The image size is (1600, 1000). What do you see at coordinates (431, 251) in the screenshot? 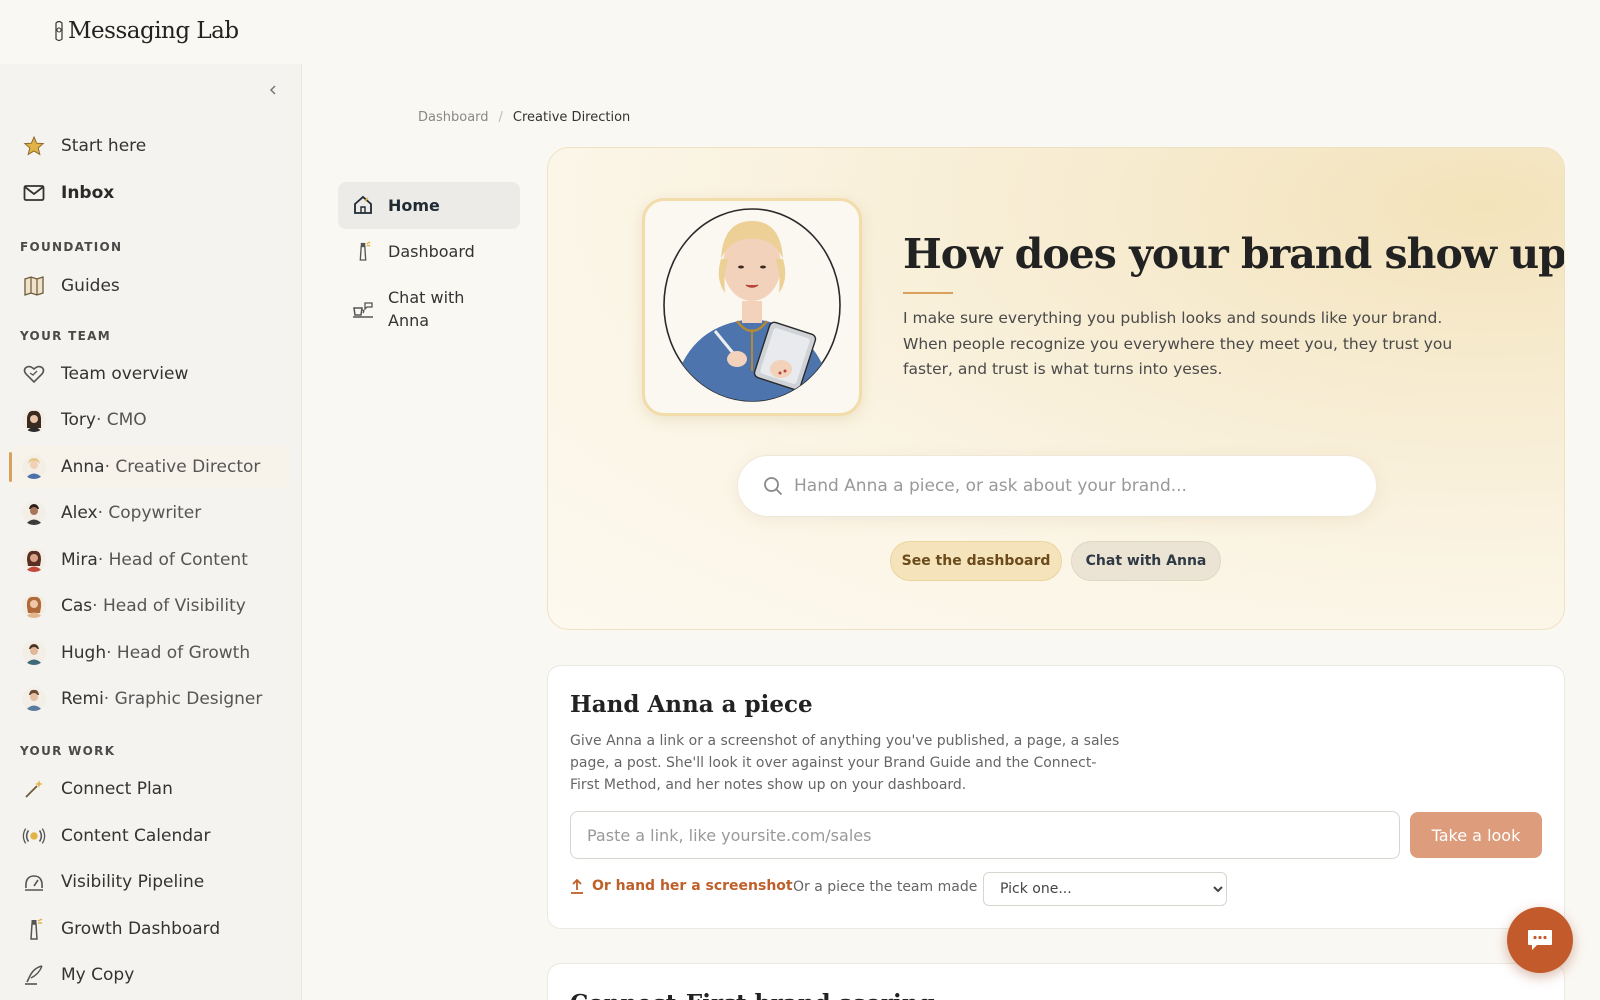
I see `subnav-item-label: Dashboard` at bounding box center [431, 251].